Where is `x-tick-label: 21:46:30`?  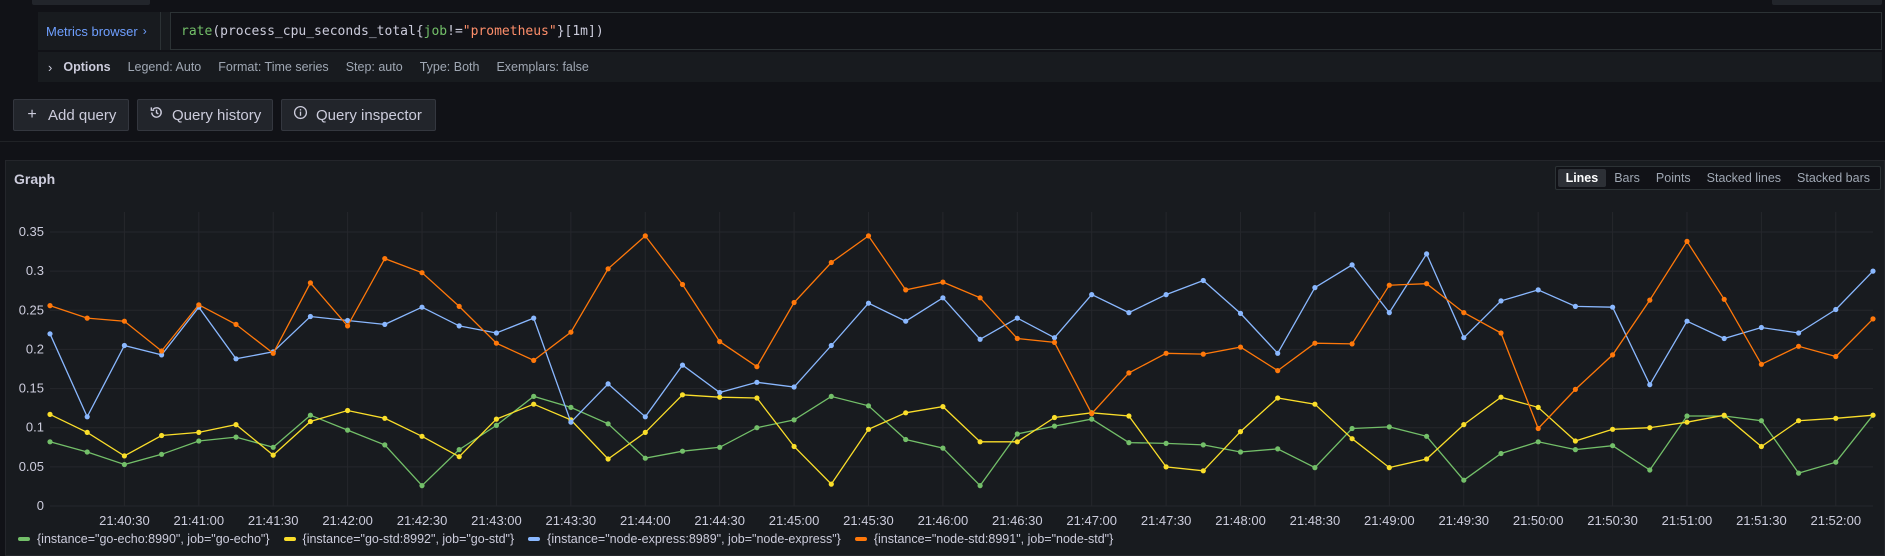 x-tick-label: 21:46:30 is located at coordinates (1017, 520).